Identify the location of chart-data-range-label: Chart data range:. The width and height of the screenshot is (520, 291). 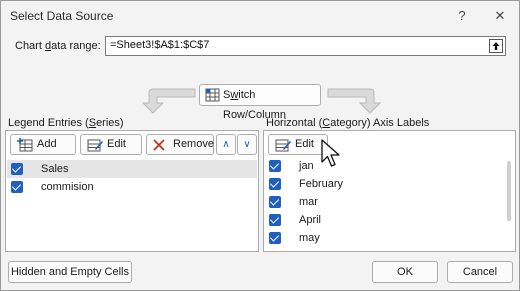
(58, 46).